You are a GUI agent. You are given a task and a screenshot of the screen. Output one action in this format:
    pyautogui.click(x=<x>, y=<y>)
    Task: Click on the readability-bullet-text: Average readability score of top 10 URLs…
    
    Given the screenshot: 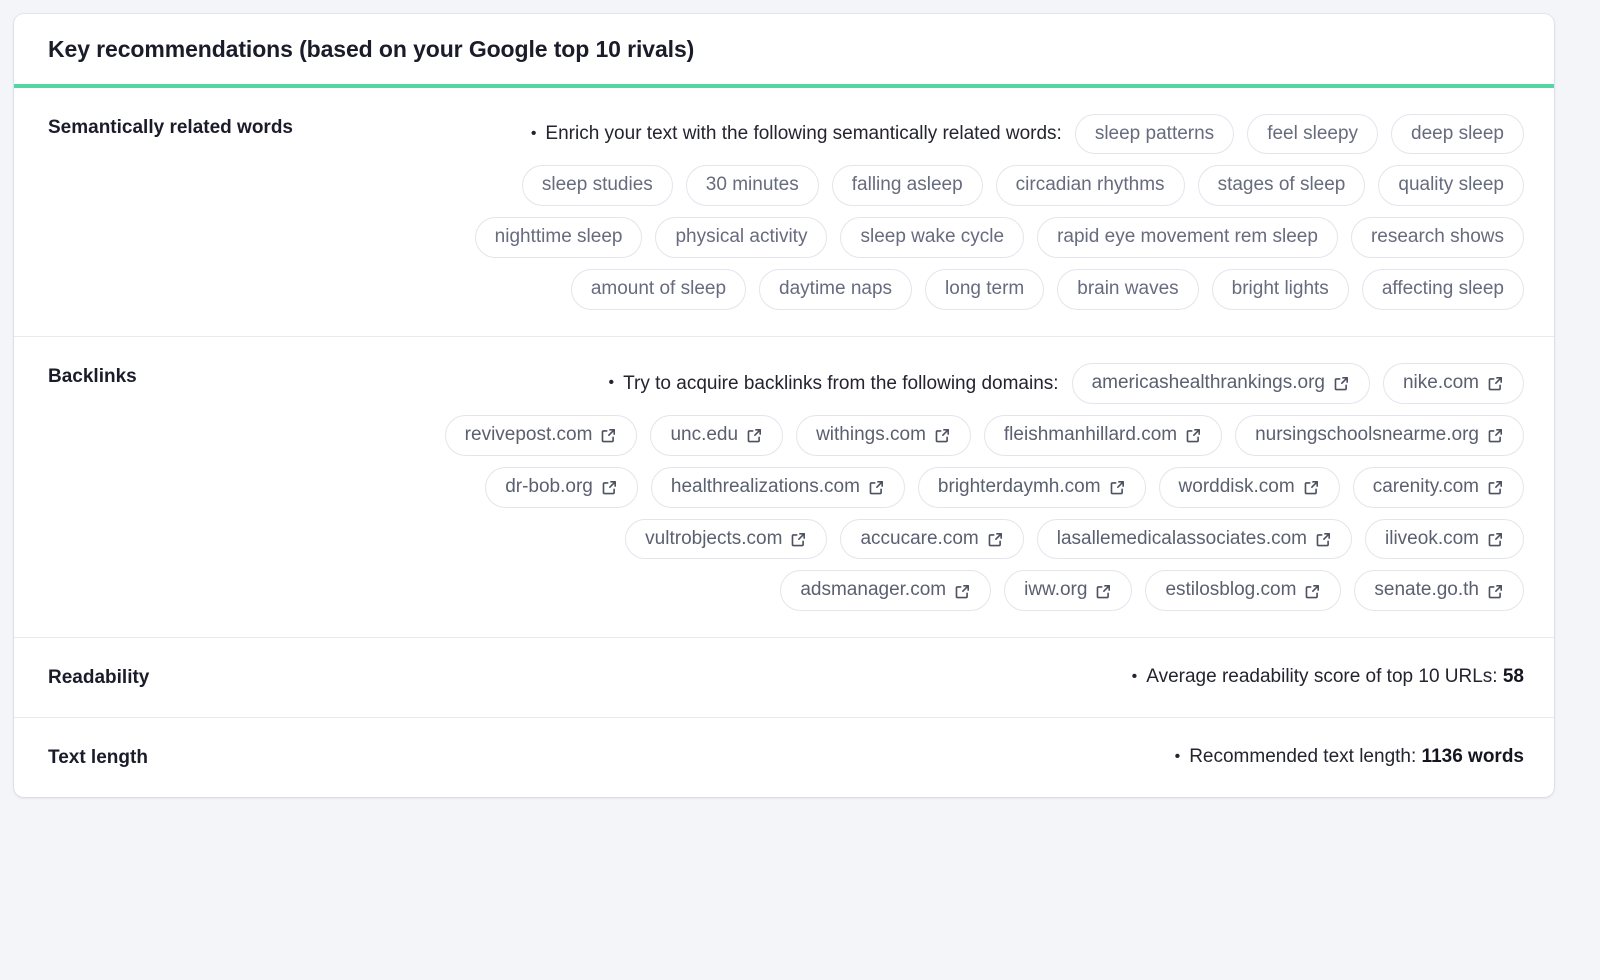 What is the action you would take?
    pyautogui.click(x=1328, y=677)
    